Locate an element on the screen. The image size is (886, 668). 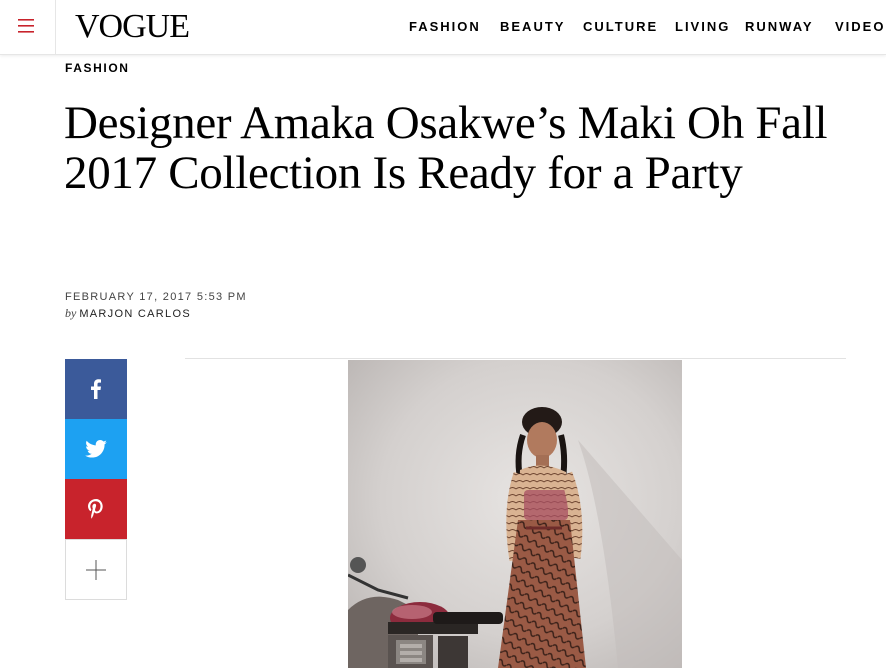
hamburger-menu-icon is located at coordinates (26, 26).